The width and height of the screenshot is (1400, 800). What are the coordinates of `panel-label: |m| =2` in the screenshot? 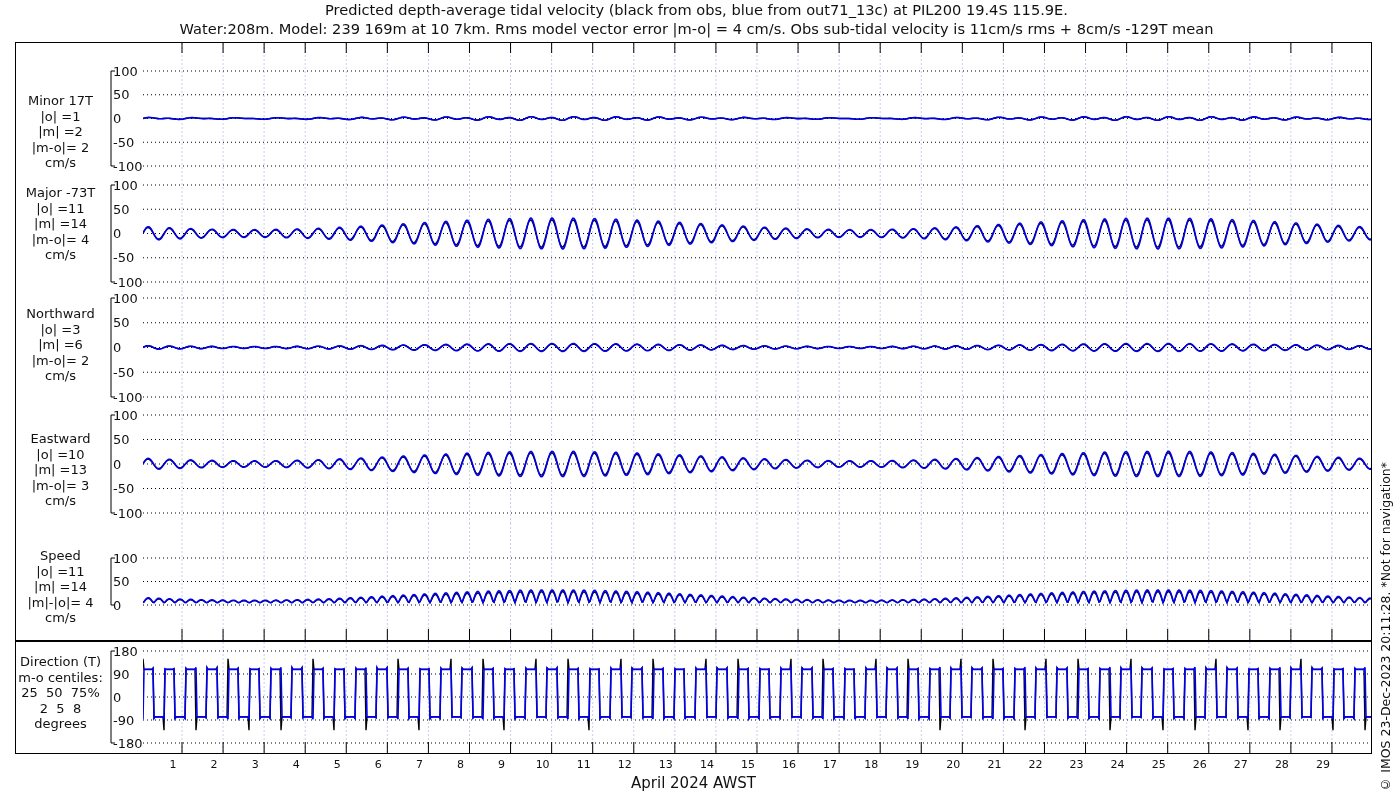 It's located at (60, 132).